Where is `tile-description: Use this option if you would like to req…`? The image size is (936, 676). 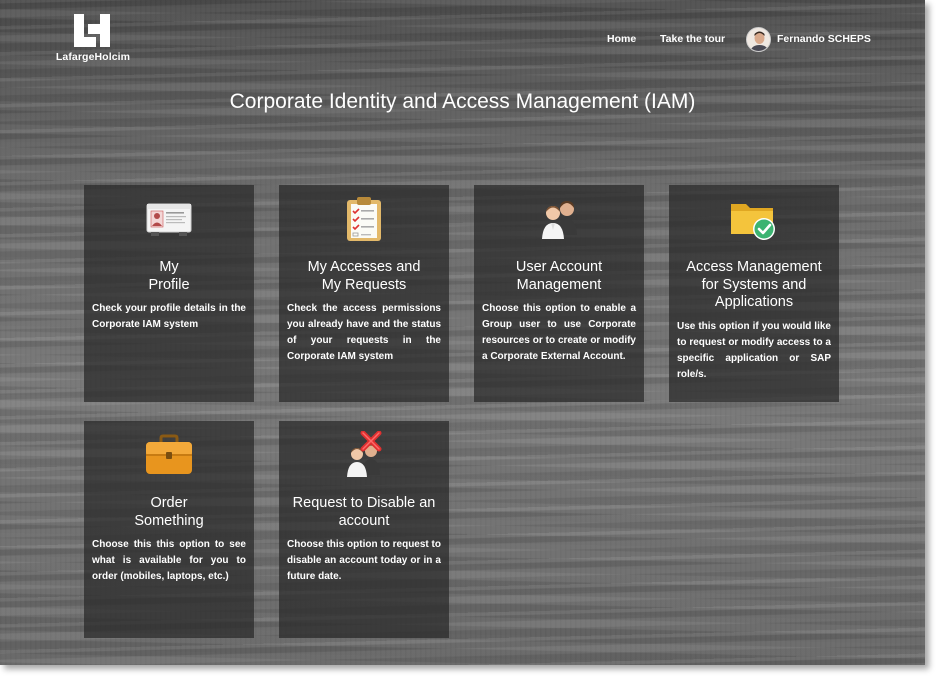
tile-description: Use this option if you would like to req… is located at coordinates (754, 350).